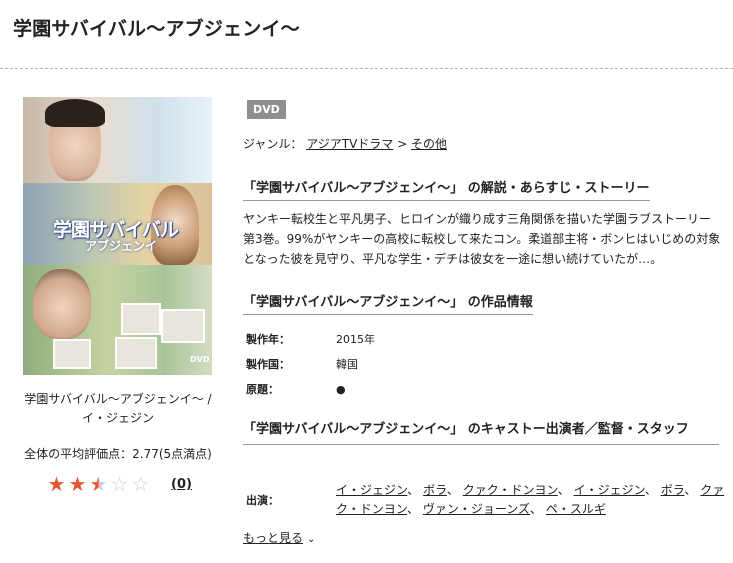  I want to click on genre-label: ジャンル：, so click(273, 144).